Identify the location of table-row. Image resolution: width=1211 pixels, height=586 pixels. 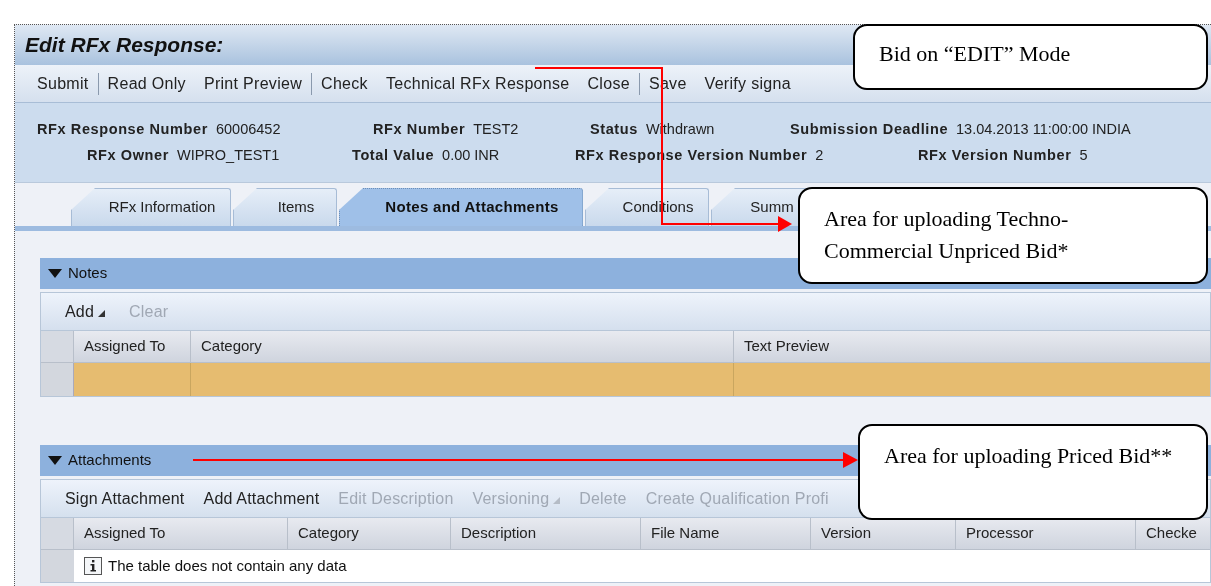
(625, 379).